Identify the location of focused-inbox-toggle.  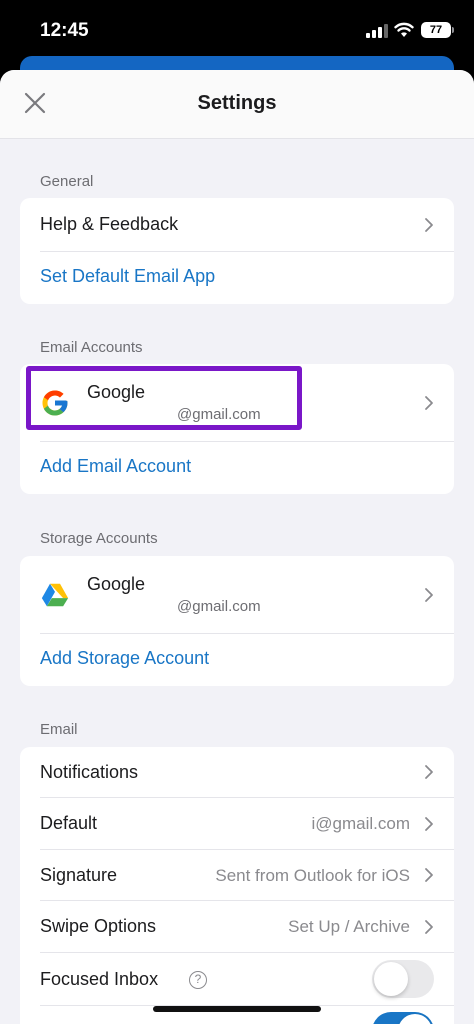
(403, 979).